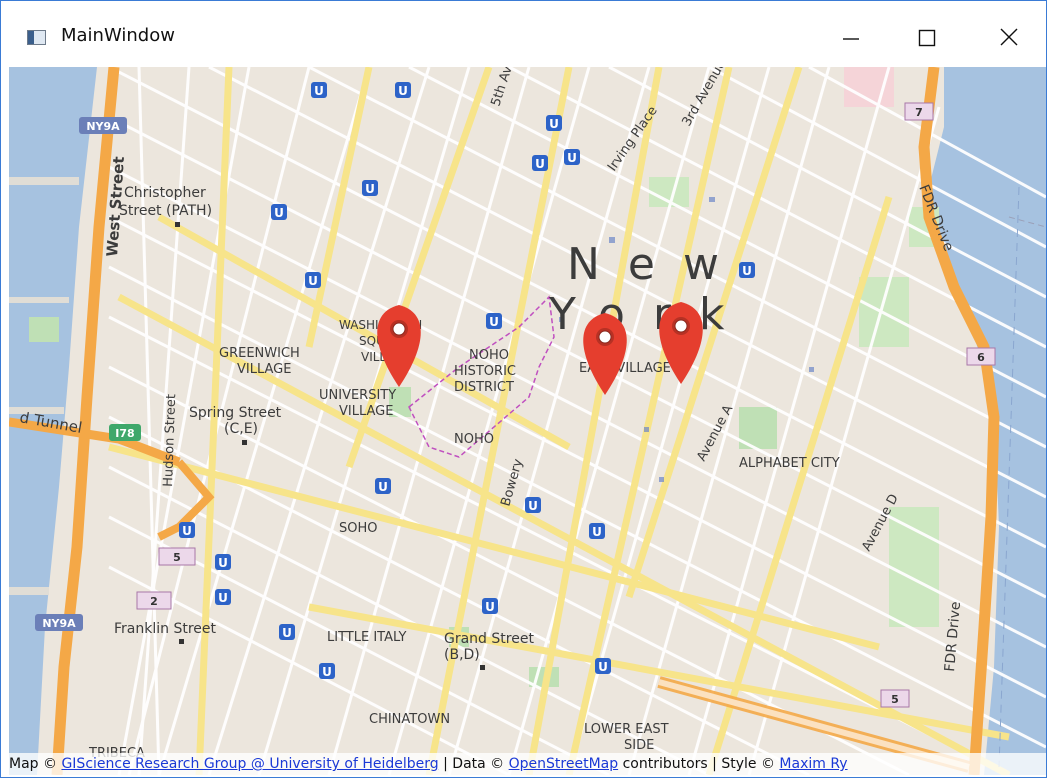 This screenshot has height=778, width=1047. Describe the element at coordinates (489, 639) in the screenshot. I see `label-grand: Grand Street` at that location.